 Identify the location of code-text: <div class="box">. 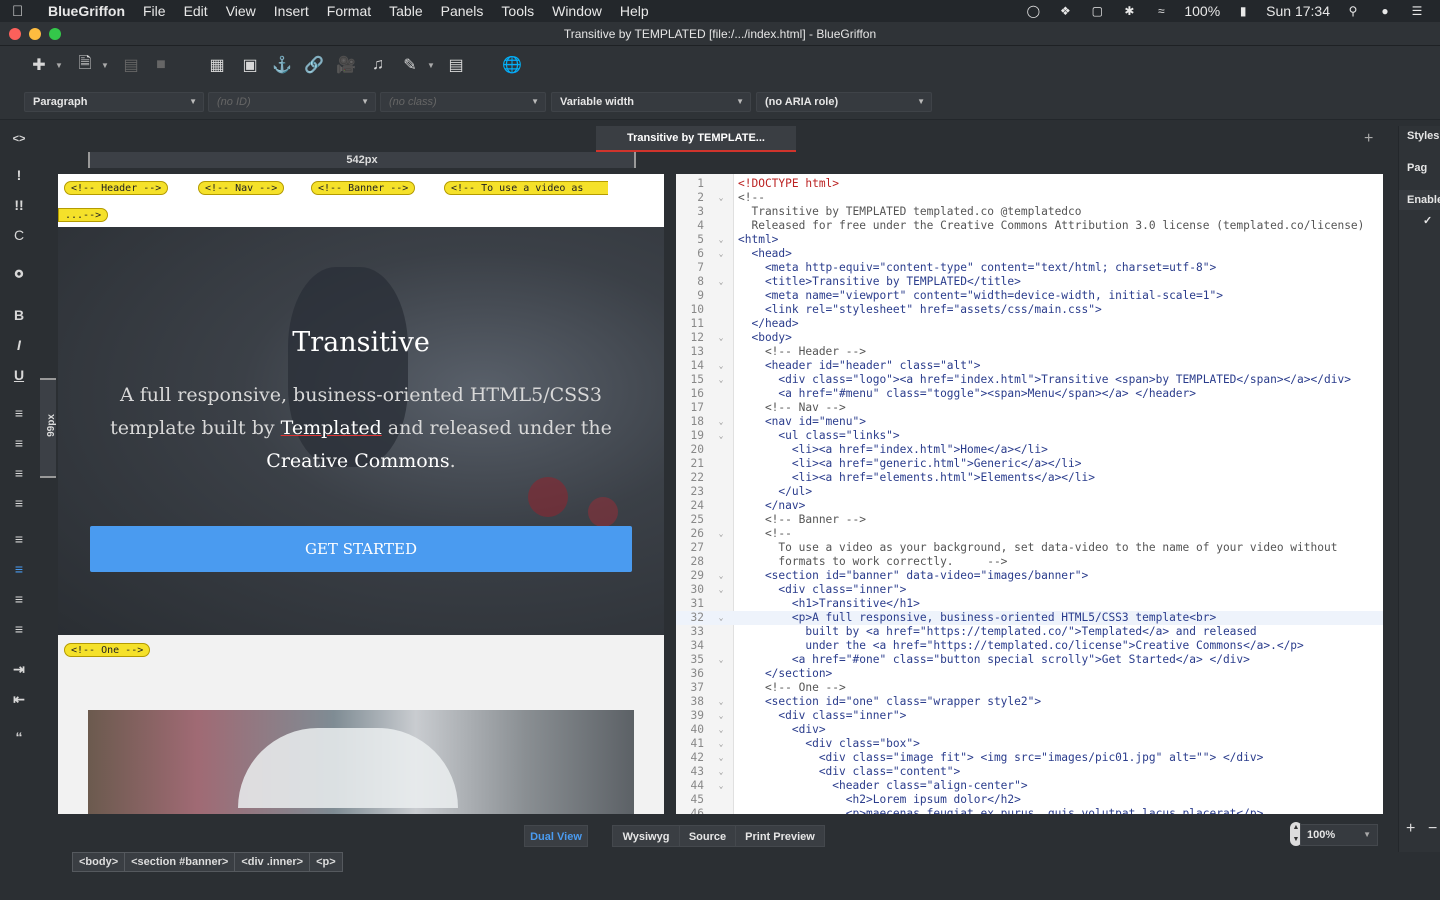
(827, 744).